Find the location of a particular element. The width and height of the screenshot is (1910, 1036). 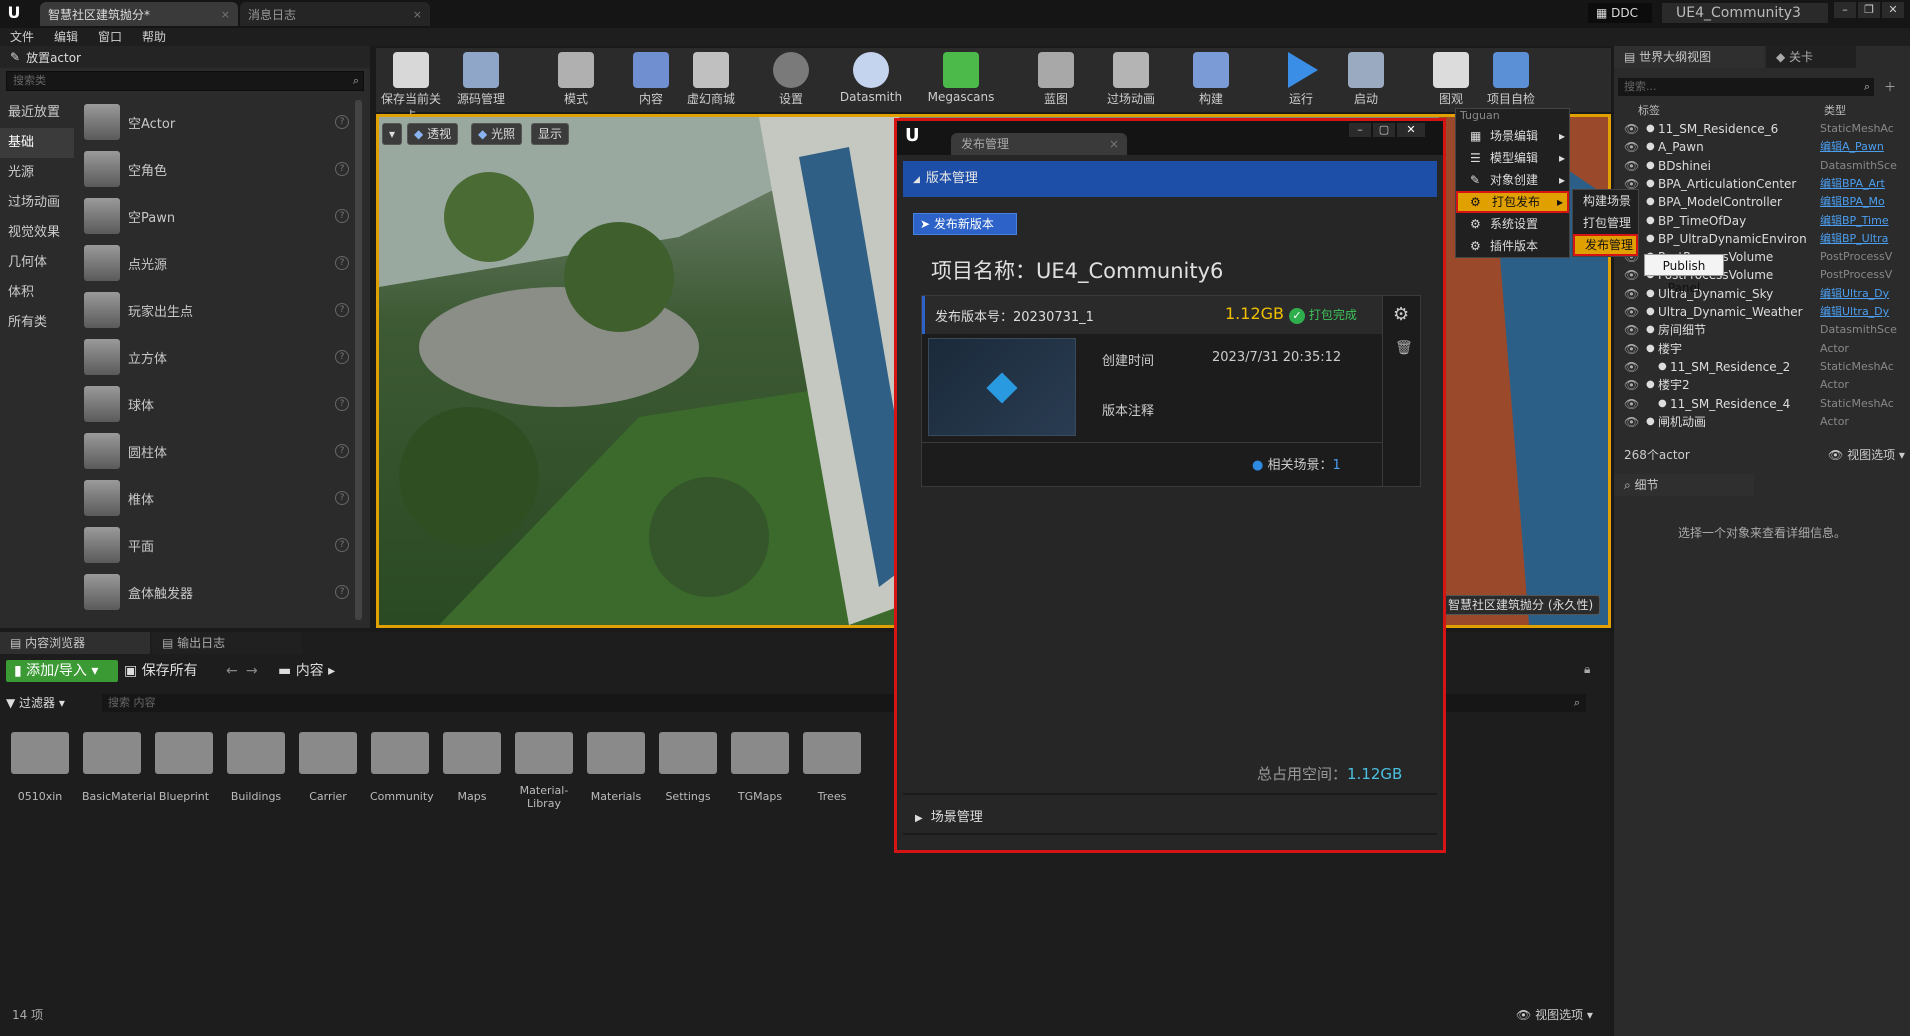

outliner-row: 👁︎●BPA_ModelController编辑BPA_Mo is located at coordinates (1762, 202).